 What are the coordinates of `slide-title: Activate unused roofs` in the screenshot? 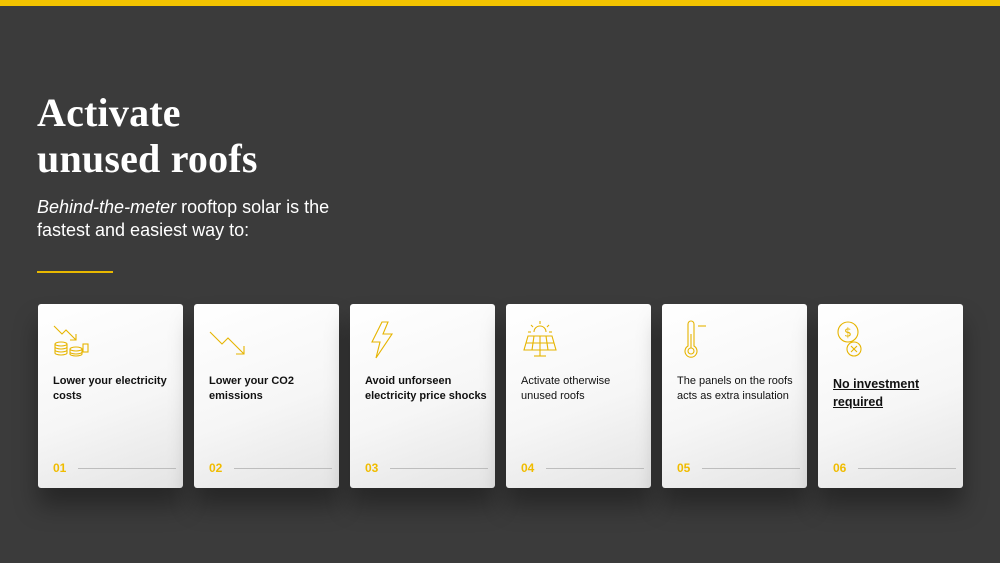 It's located at (147, 136).